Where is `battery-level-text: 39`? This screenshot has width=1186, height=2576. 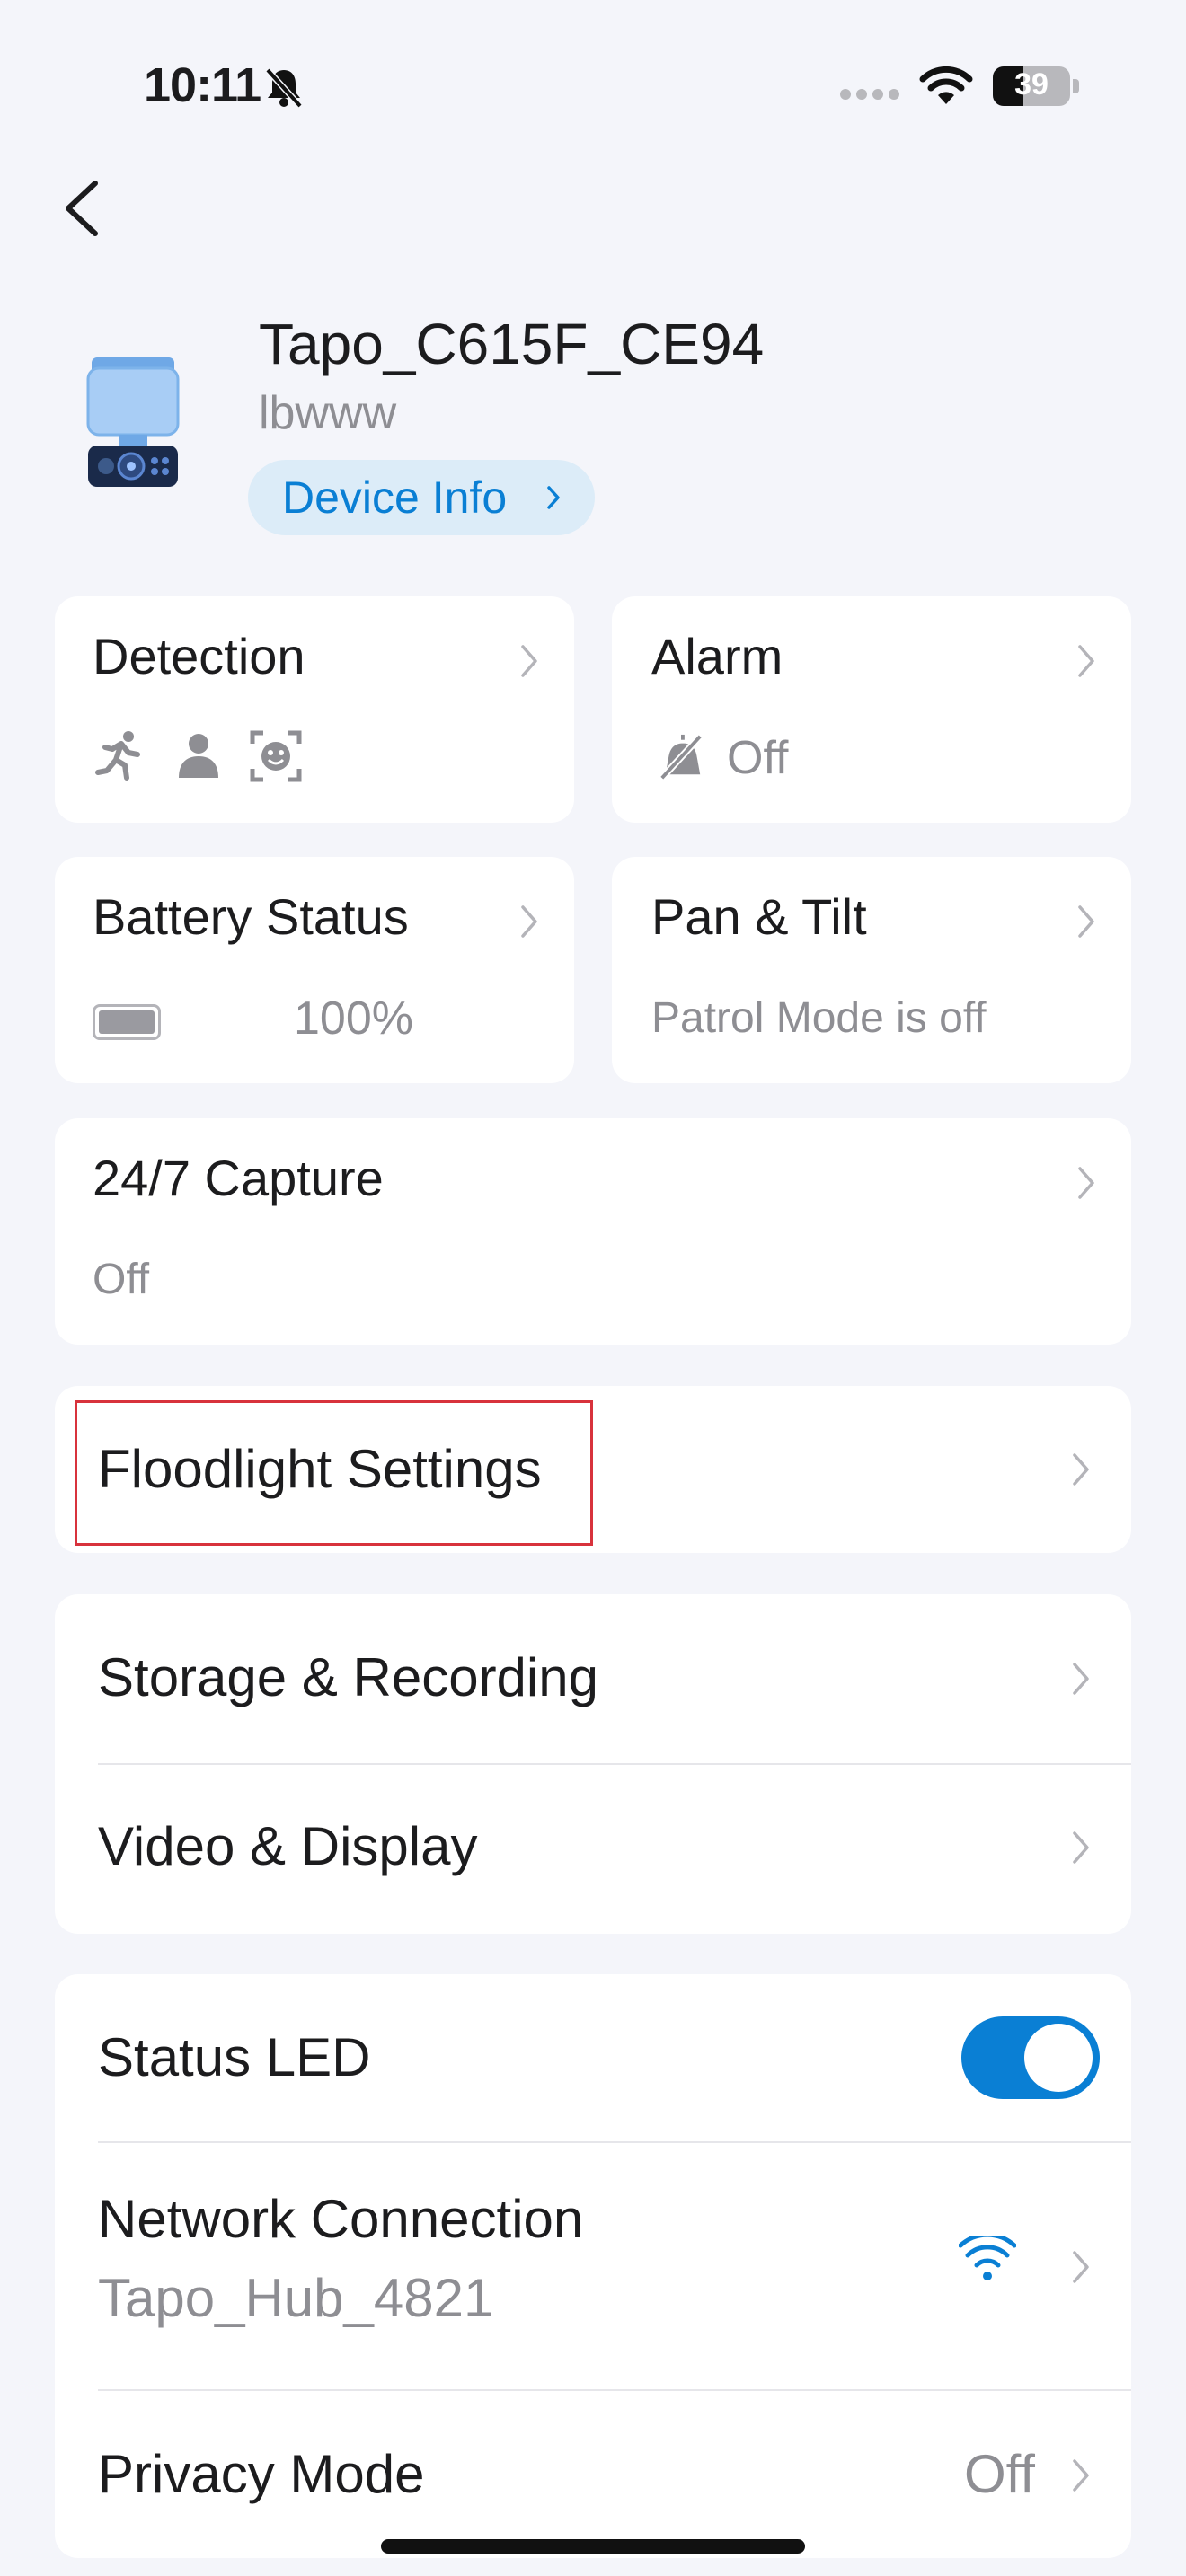 battery-level-text: 39 is located at coordinates (1031, 84).